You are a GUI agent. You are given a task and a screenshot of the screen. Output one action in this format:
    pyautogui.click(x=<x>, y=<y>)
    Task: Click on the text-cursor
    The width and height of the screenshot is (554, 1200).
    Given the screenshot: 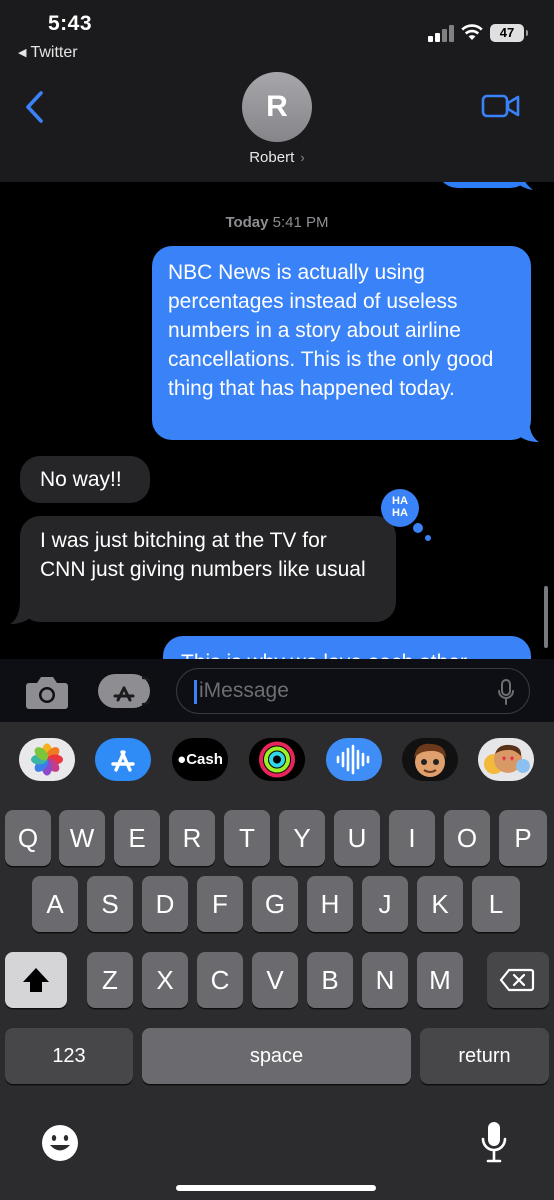 What is the action you would take?
    pyautogui.click(x=195, y=692)
    